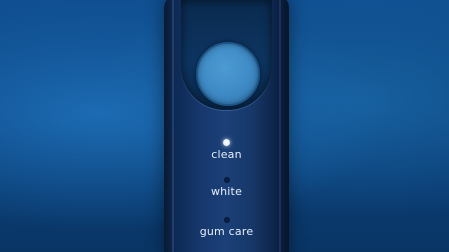 This screenshot has height=252, width=449. I want to click on power-button-icon, so click(228, 74).